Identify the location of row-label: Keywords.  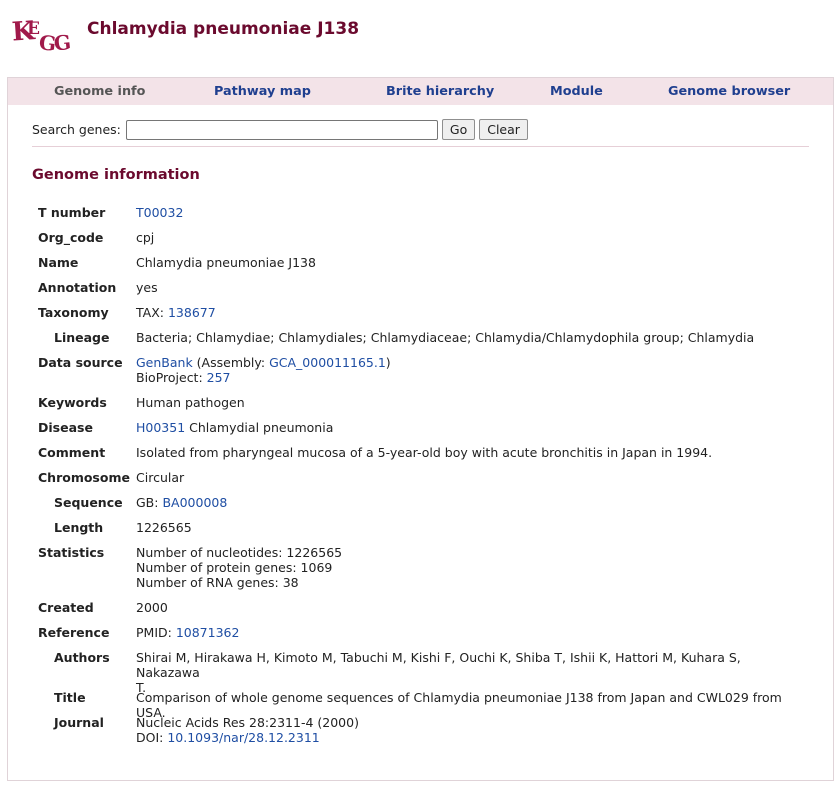
(72, 402).